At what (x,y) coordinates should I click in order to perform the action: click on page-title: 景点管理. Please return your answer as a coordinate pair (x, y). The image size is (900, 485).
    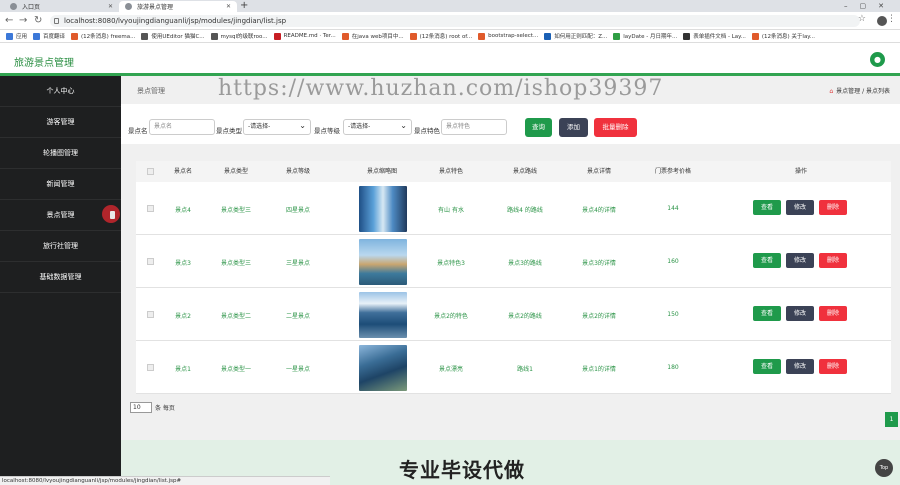
    Looking at the image, I should click on (151, 91).